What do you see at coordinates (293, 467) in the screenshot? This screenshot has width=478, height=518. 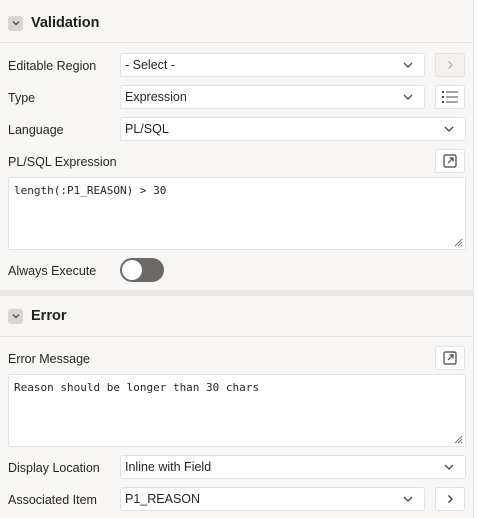 I see `display-location-select: Inline with Field` at bounding box center [293, 467].